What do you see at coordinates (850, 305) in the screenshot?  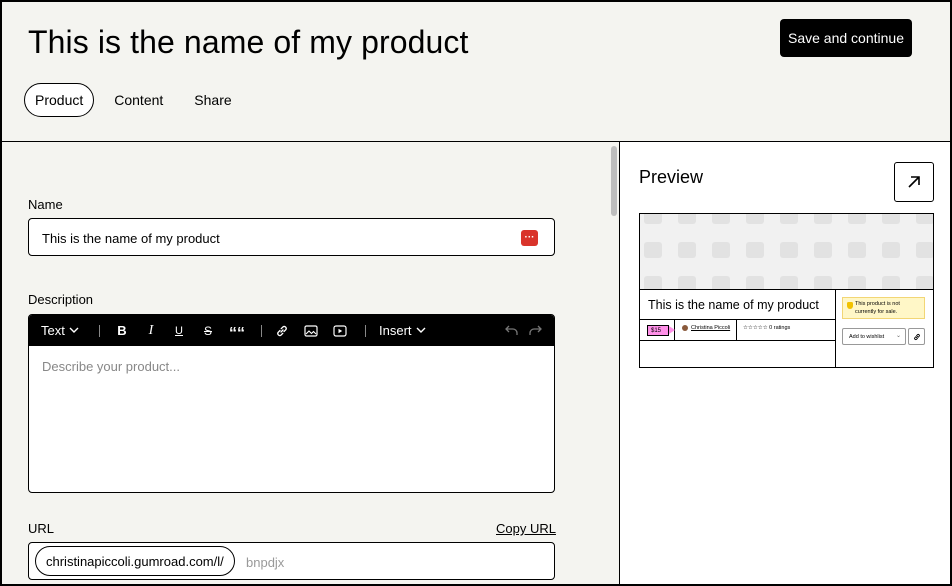 I see `shield-icon` at bounding box center [850, 305].